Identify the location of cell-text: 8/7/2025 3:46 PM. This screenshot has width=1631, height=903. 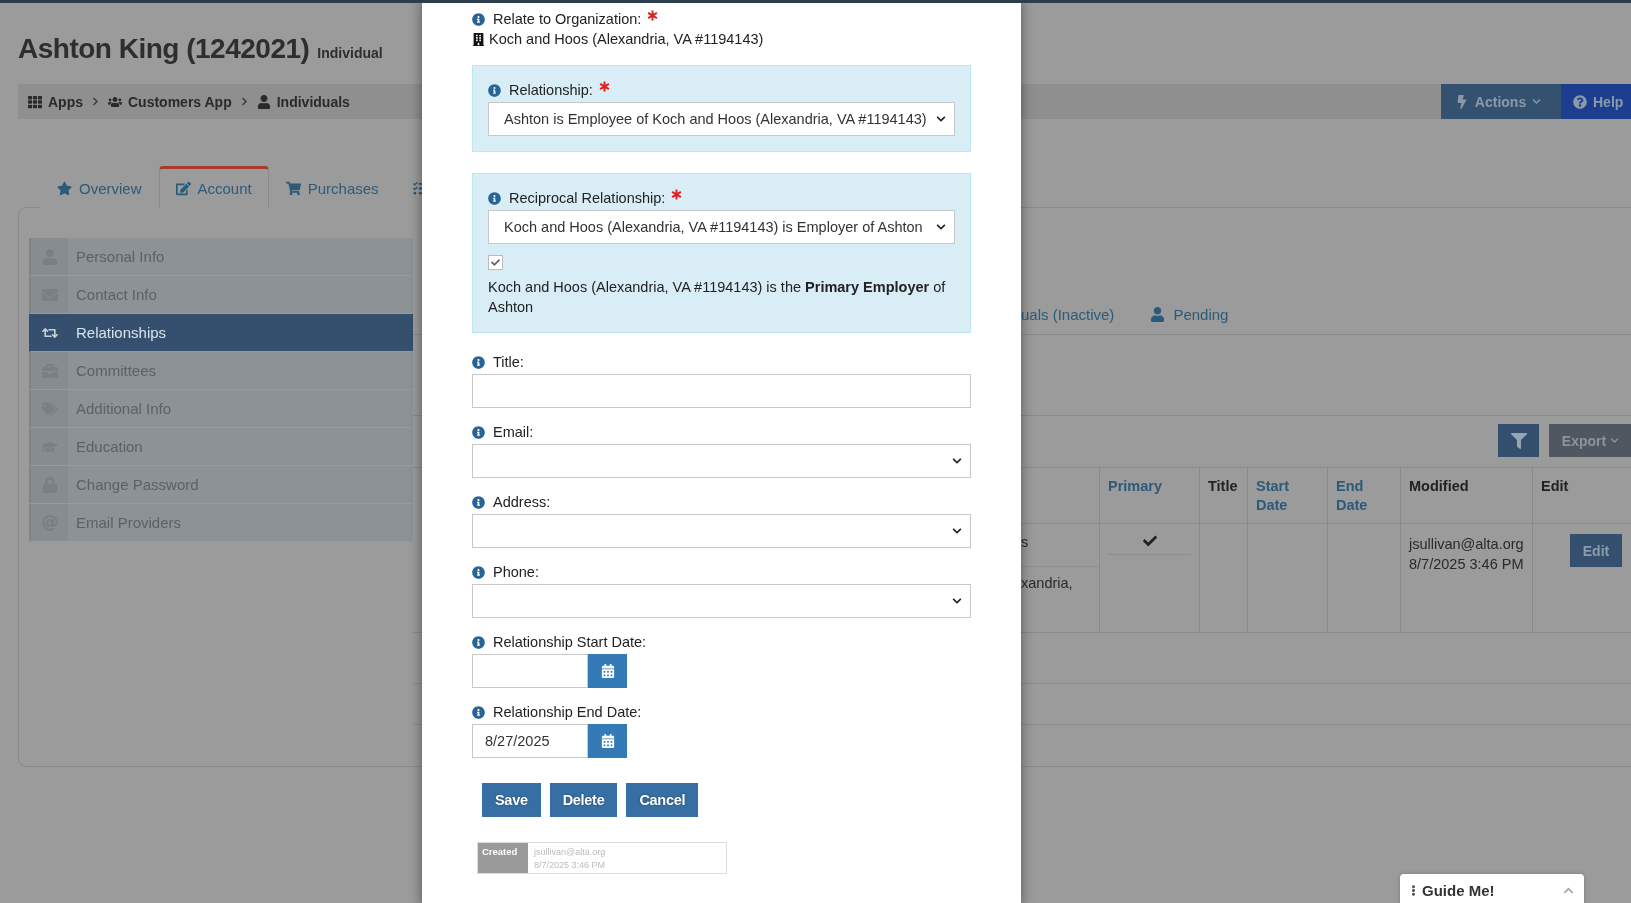
(1466, 564).